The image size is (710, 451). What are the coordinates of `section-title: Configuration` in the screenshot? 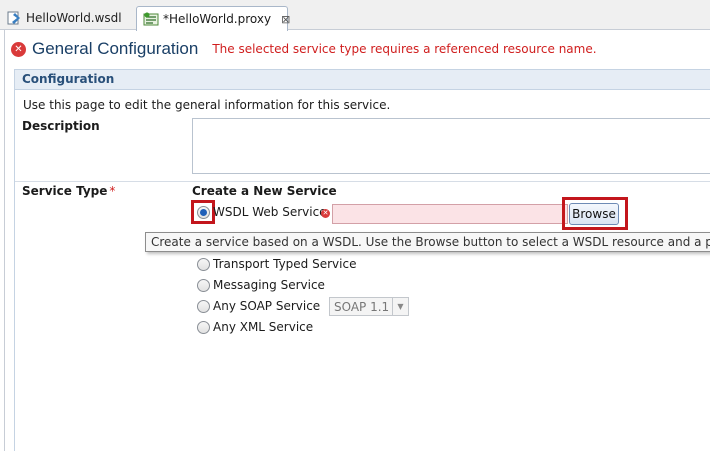 It's located at (68, 79).